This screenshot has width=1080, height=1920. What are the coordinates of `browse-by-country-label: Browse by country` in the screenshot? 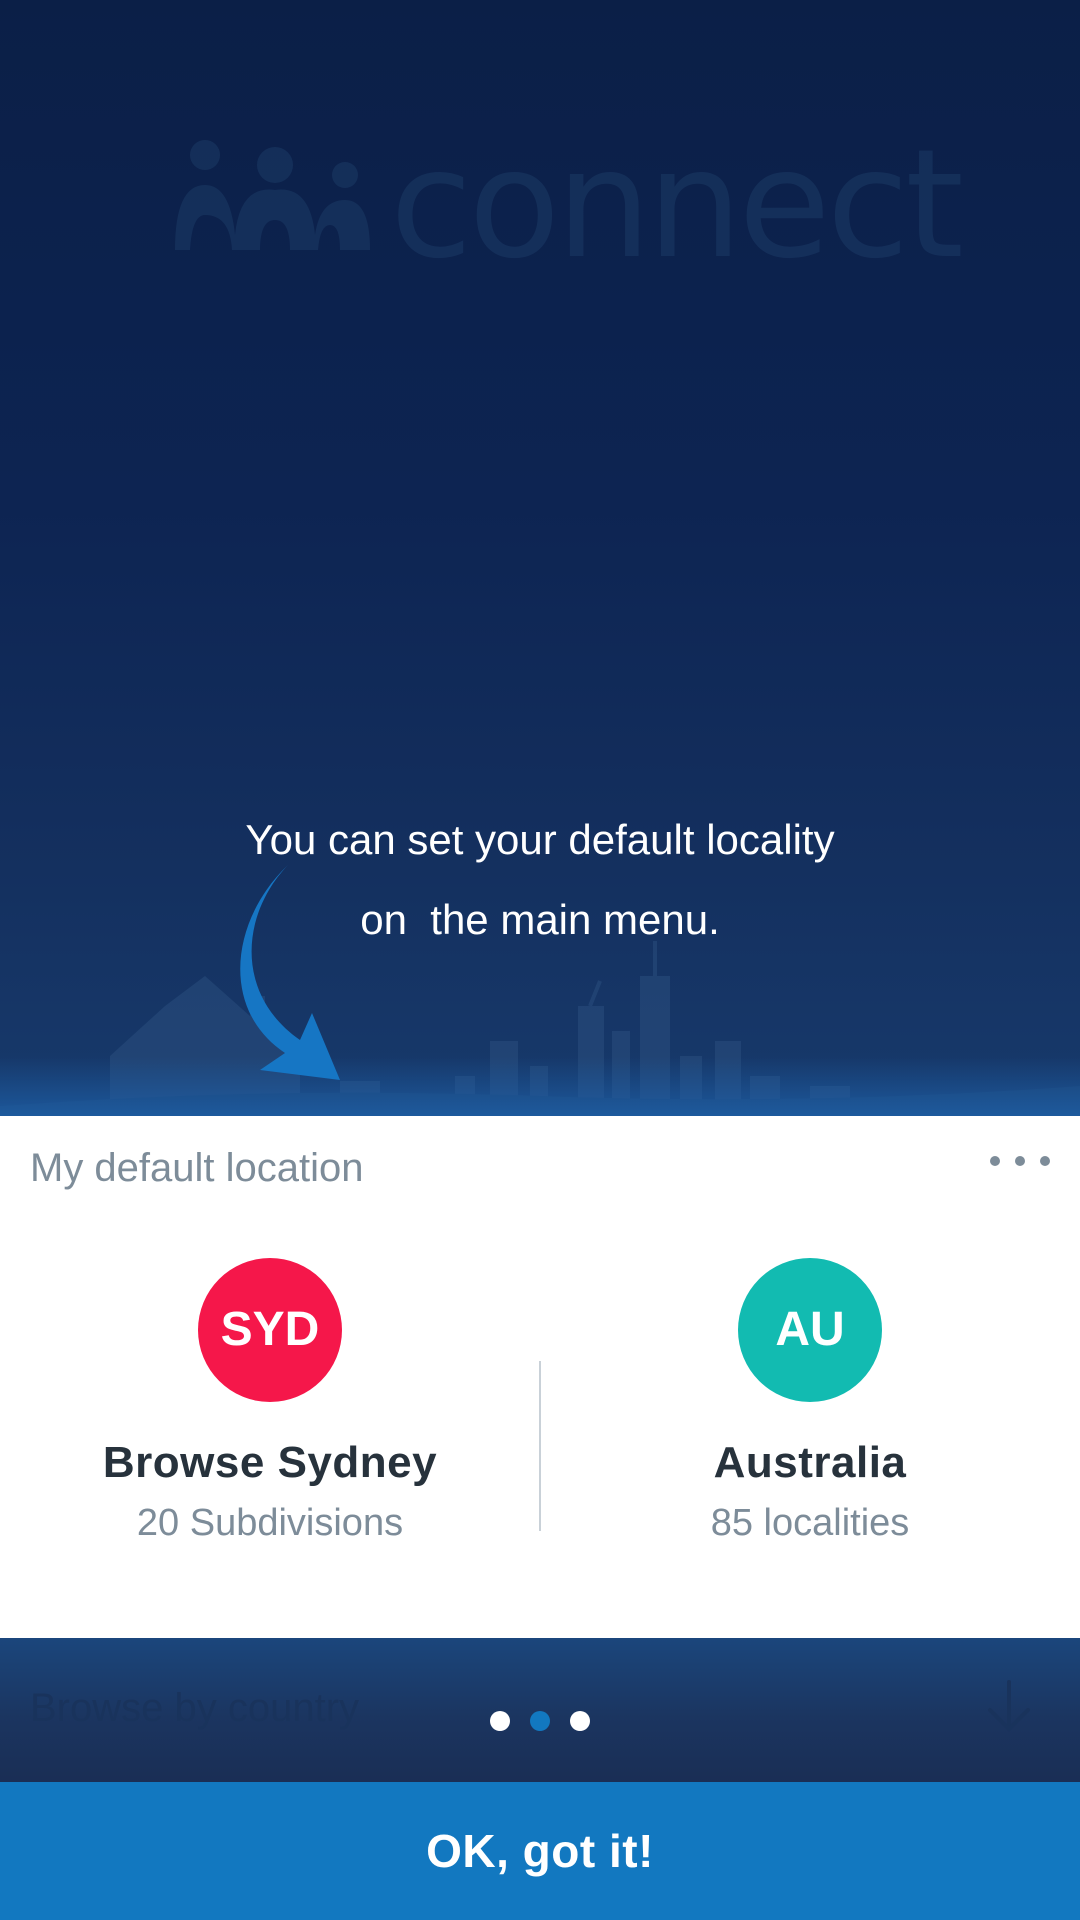 It's located at (195, 1708).